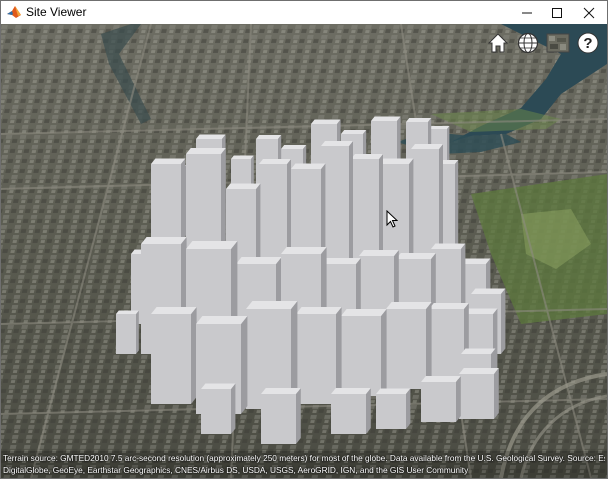 The height and width of the screenshot is (479, 608). I want to click on terrain-icon, so click(558, 43).